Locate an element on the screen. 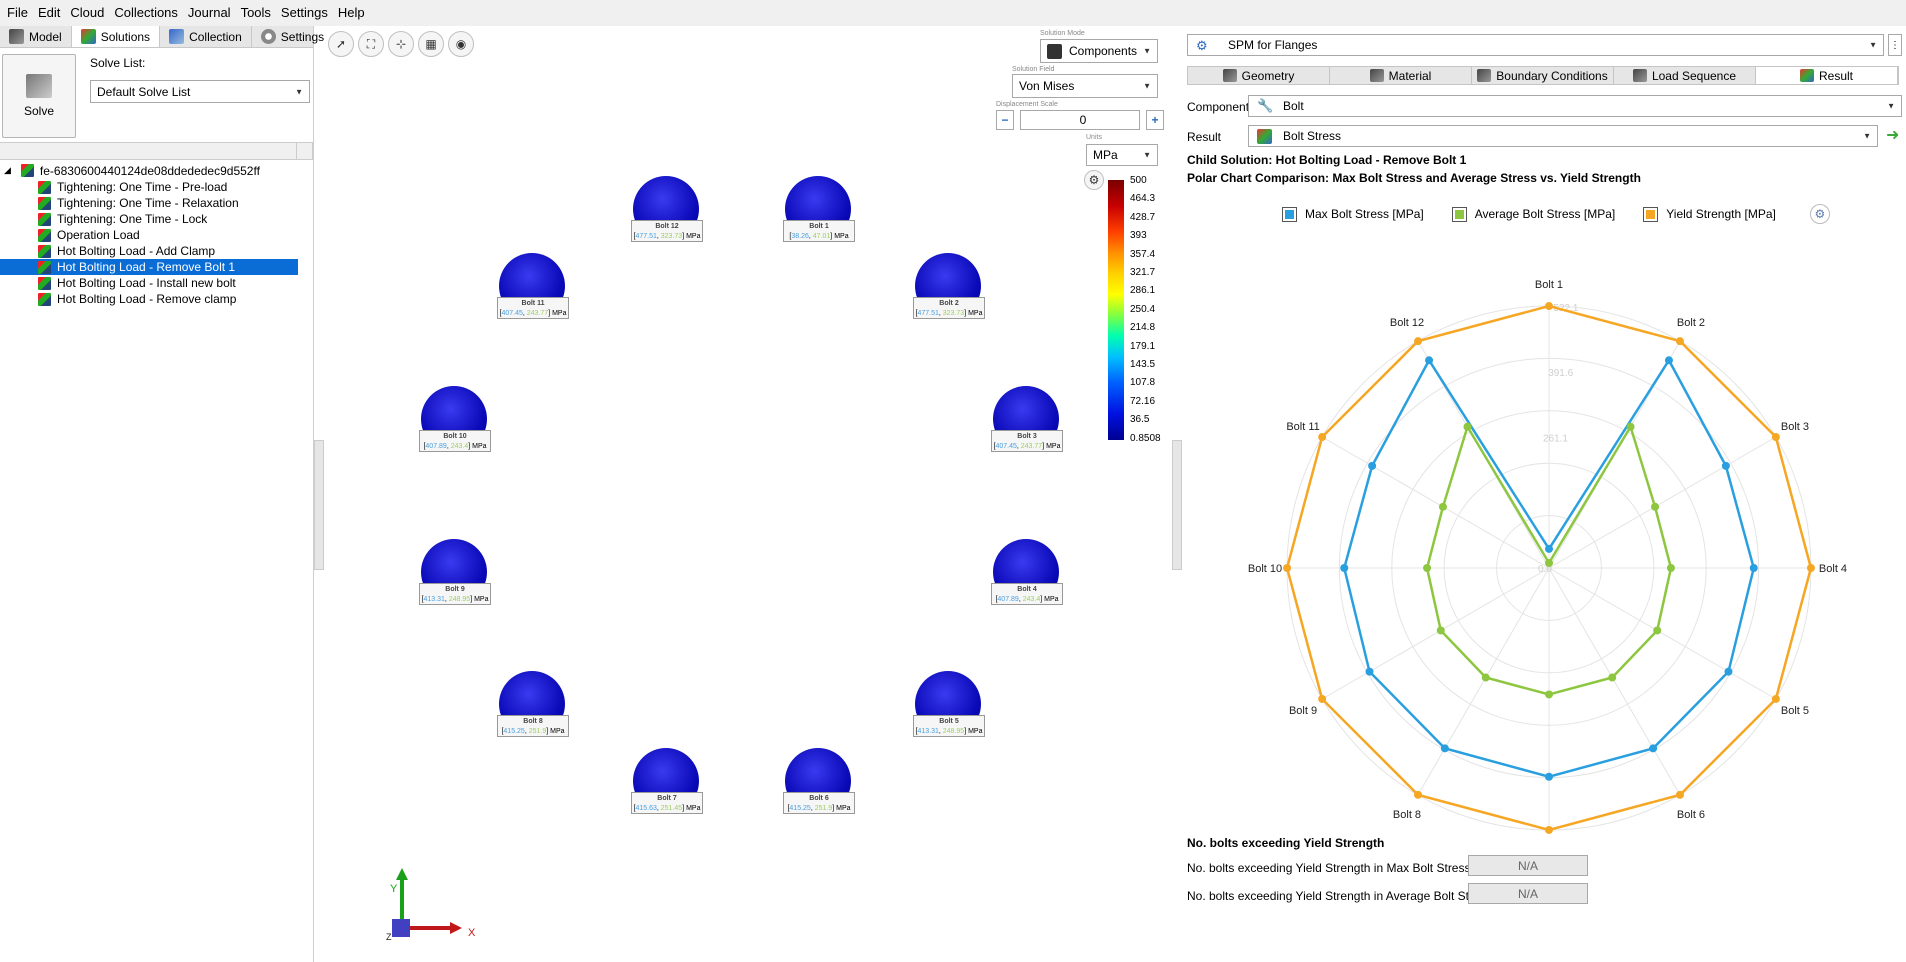  menu-file: File is located at coordinates (17, 13).